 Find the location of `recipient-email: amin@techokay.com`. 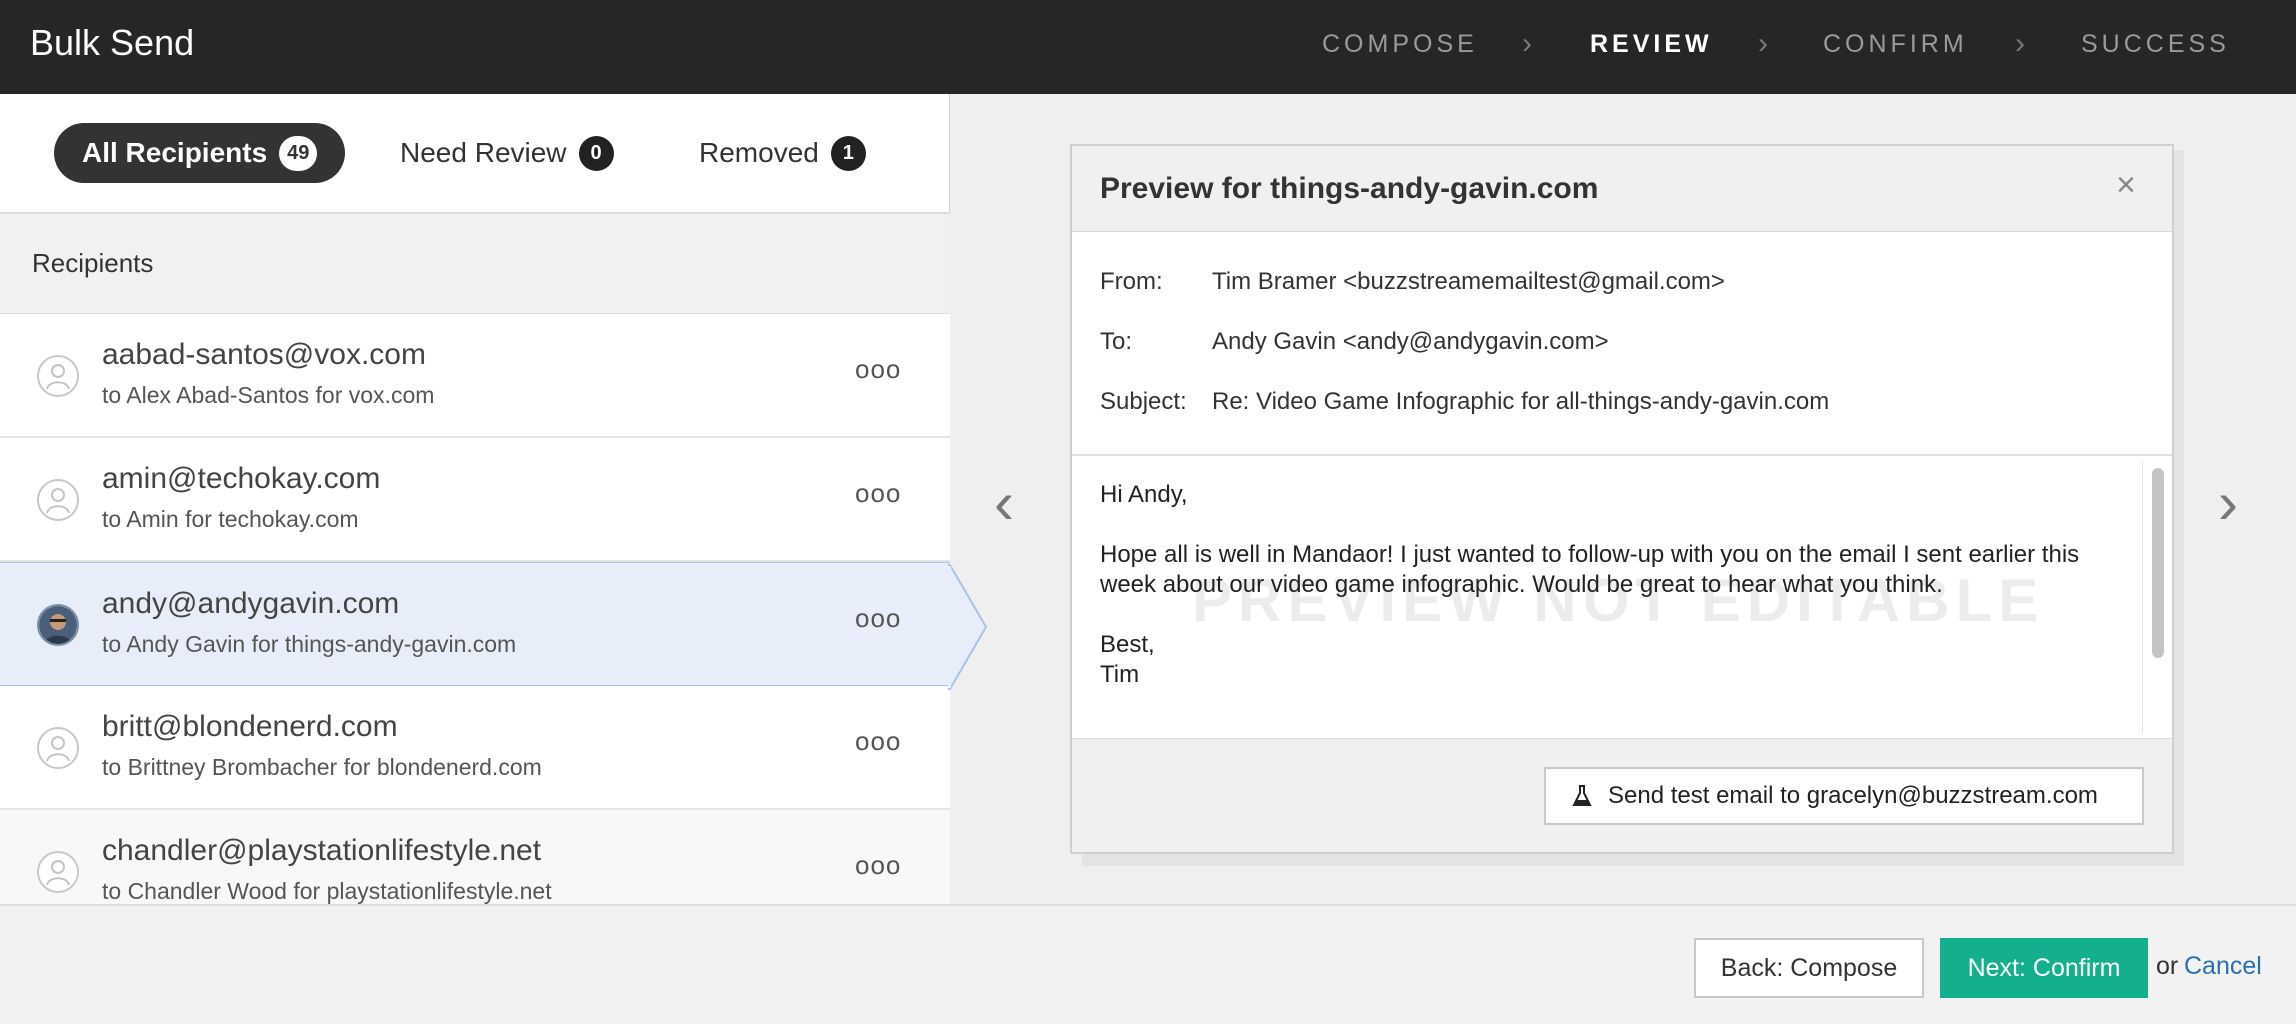

recipient-email: amin@techokay.com is located at coordinates (241, 478).